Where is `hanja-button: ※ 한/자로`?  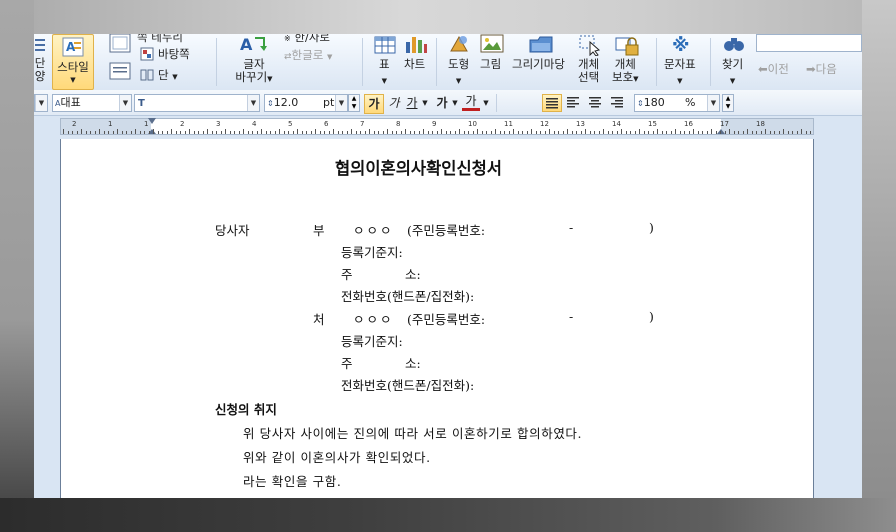 hanja-button: ※ 한/자로 is located at coordinates (307, 39).